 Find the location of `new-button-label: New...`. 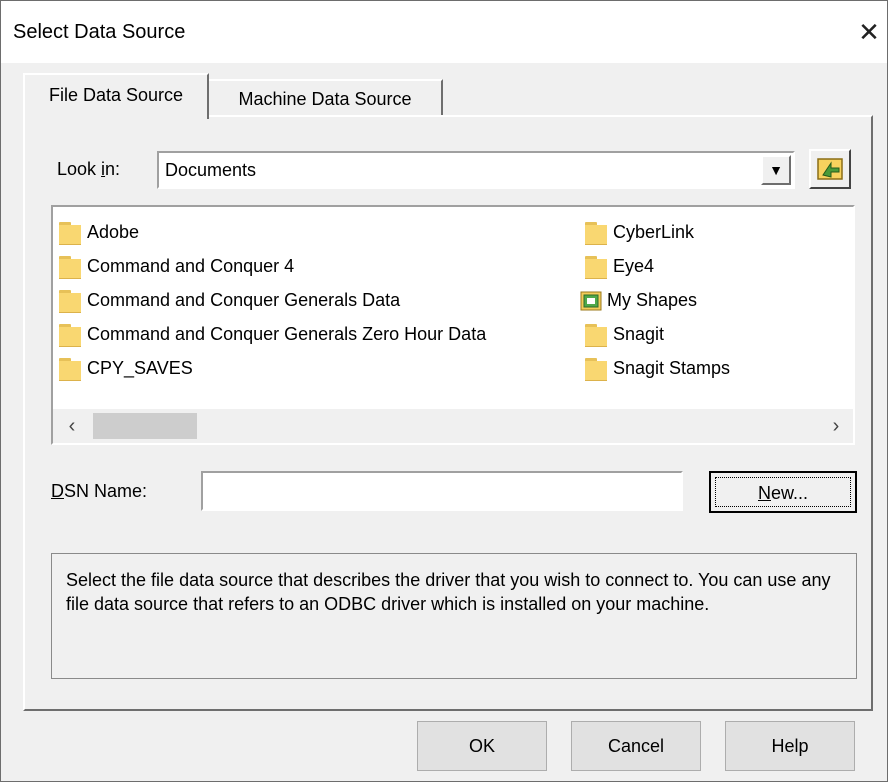

new-button-label: New... is located at coordinates (783, 492).